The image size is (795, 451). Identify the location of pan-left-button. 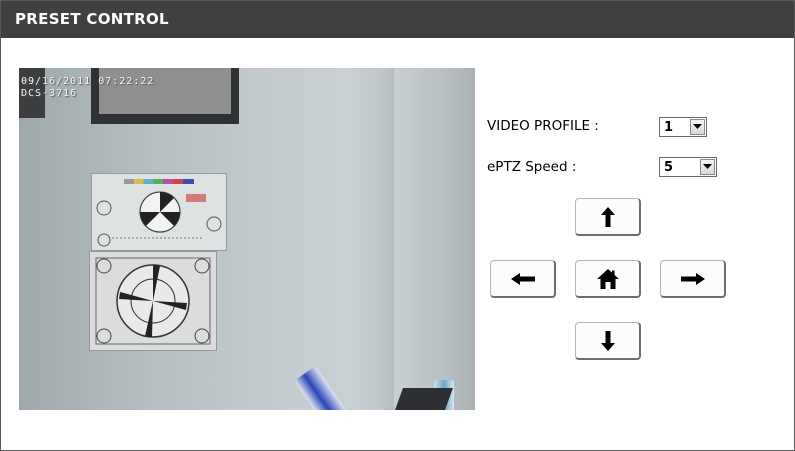
(523, 279).